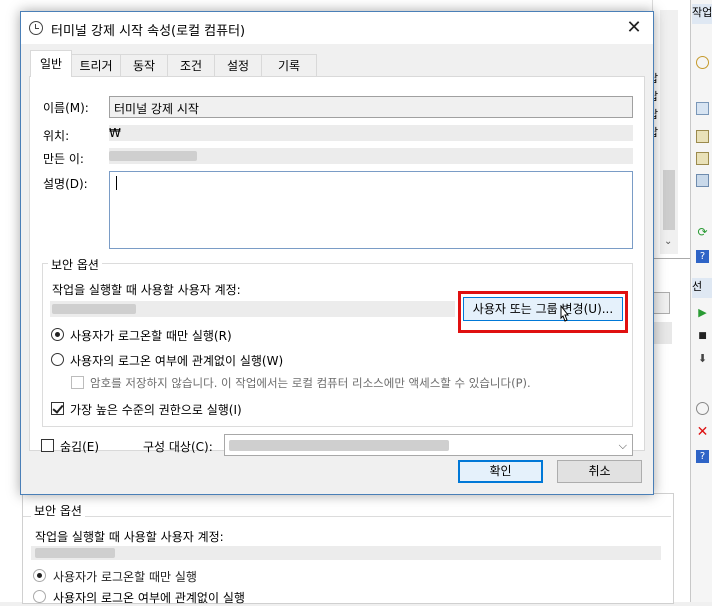  What do you see at coordinates (662, 333) in the screenshot?
I see `bg-tab-fragment` at bounding box center [662, 333].